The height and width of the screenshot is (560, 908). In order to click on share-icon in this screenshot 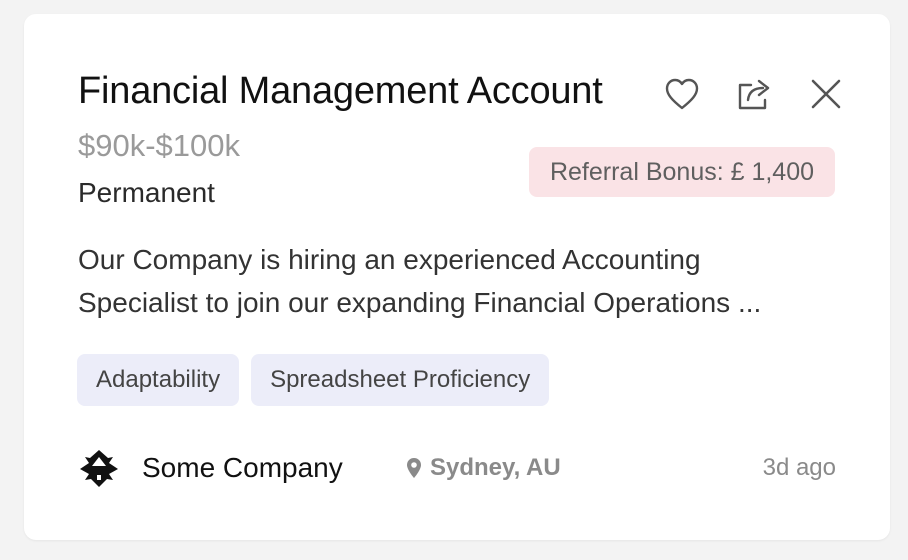, I will do `click(754, 94)`.